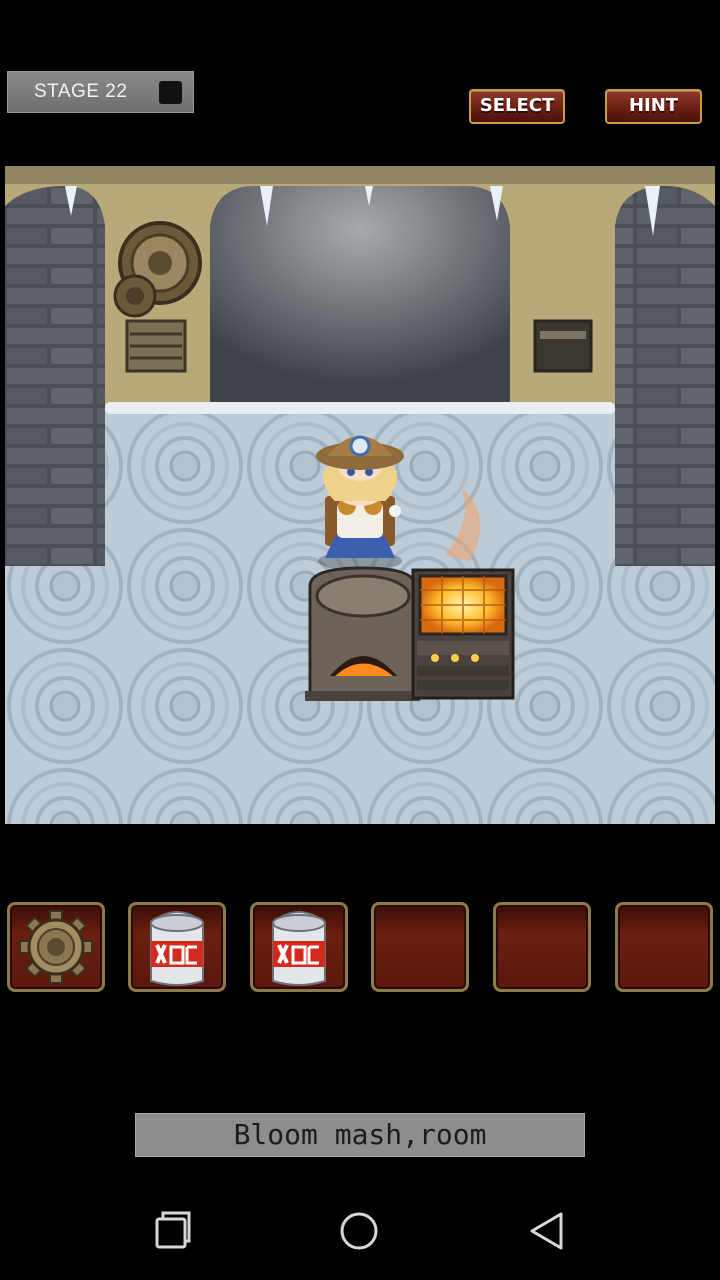  I want to click on stage-indicator: STAGE 22, so click(100, 92).